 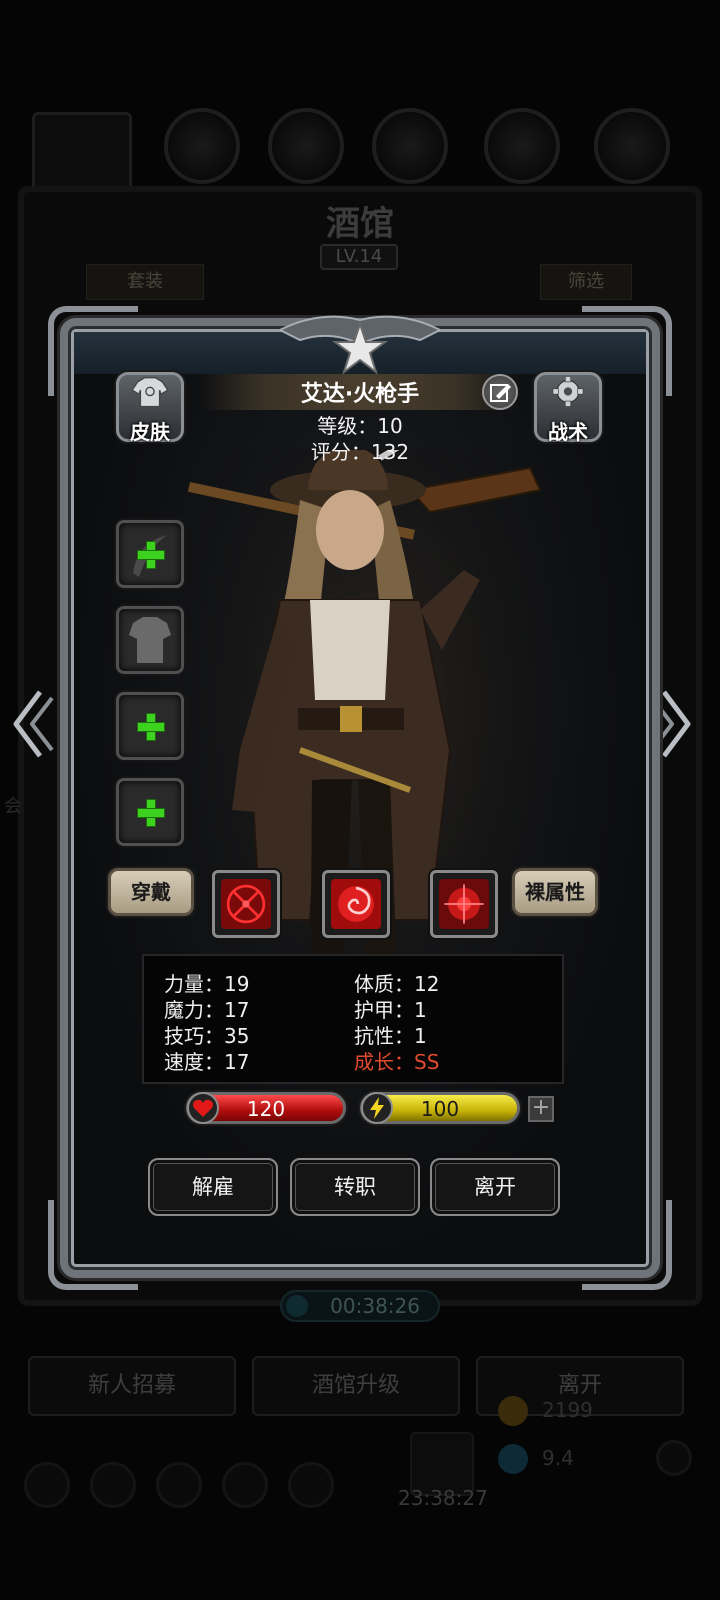 What do you see at coordinates (390, 1036) in the screenshot?
I see `stat-resistance: 抗性：1` at bounding box center [390, 1036].